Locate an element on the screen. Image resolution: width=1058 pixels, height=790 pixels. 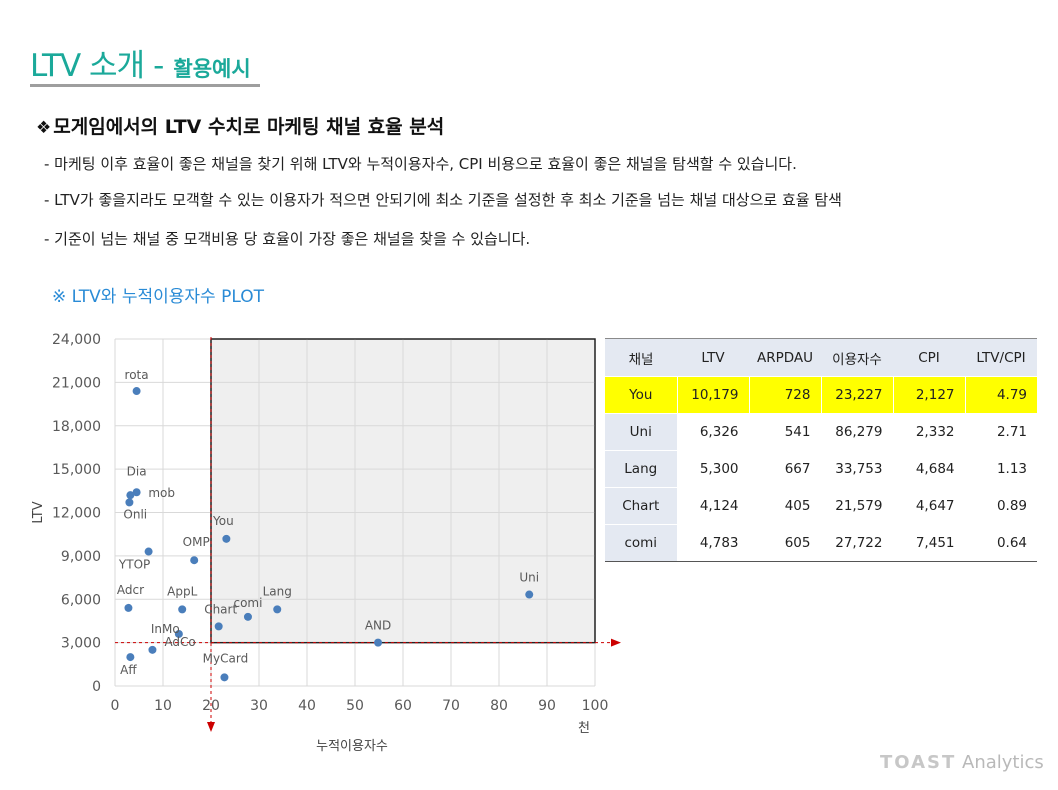
section-heading: ❖ 모게임에서의 LTV 수치로 마케팅 채널 효율 분석 is located at coordinates (240, 125).